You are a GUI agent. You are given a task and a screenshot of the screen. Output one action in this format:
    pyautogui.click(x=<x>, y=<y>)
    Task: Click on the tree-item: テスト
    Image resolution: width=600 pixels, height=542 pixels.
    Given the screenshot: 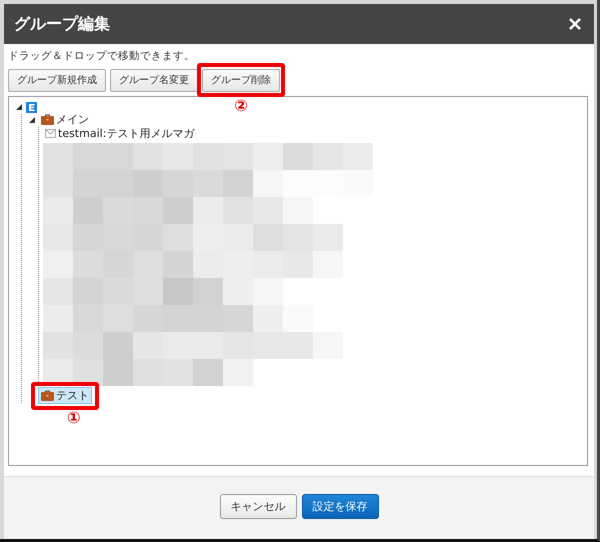 What is the action you would take?
    pyautogui.click(x=65, y=395)
    